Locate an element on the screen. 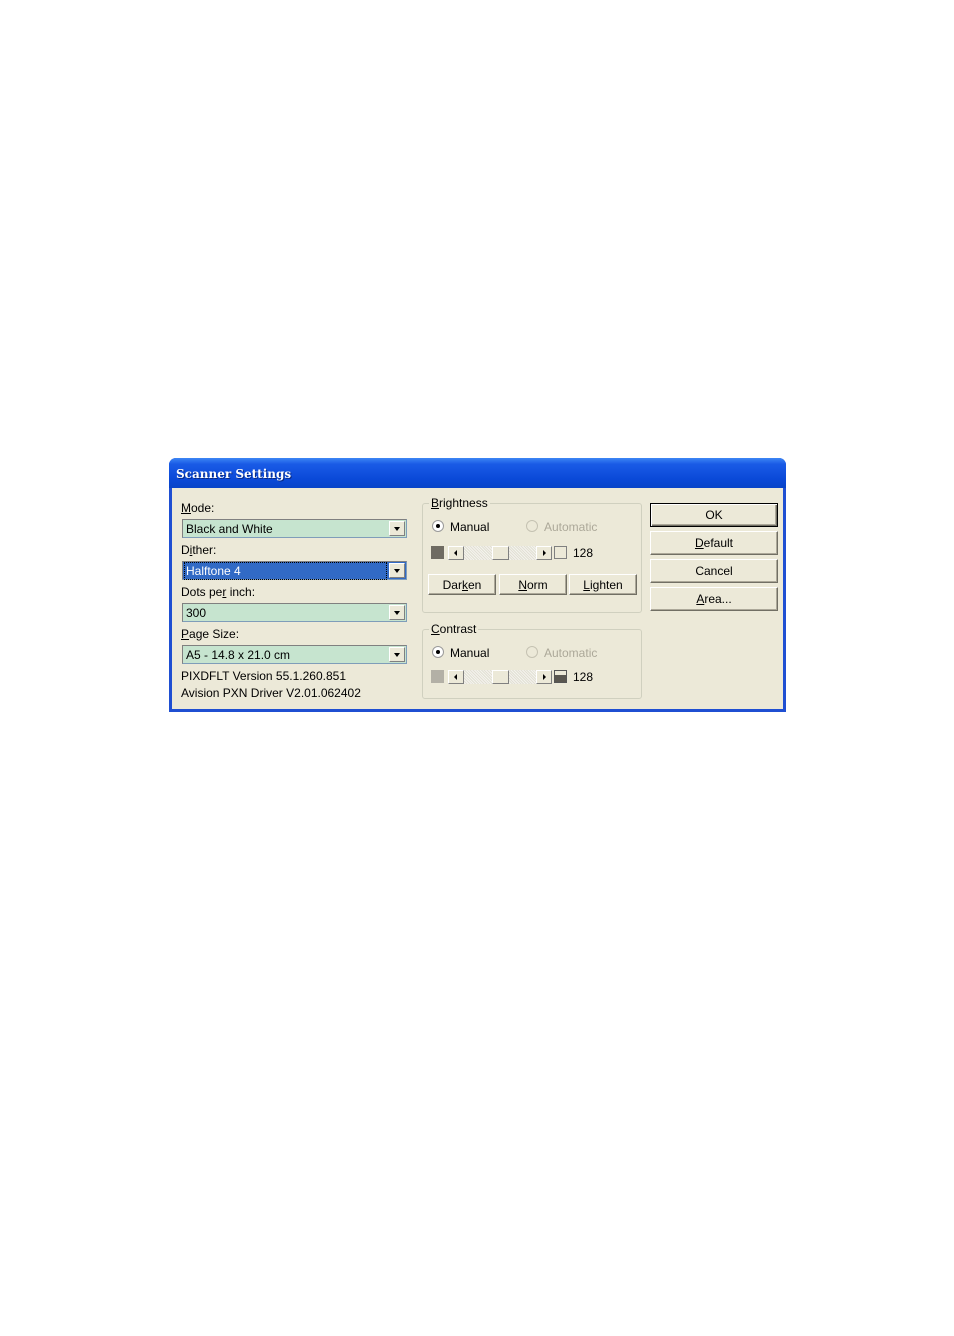  light-swatch-icon is located at coordinates (560, 552).